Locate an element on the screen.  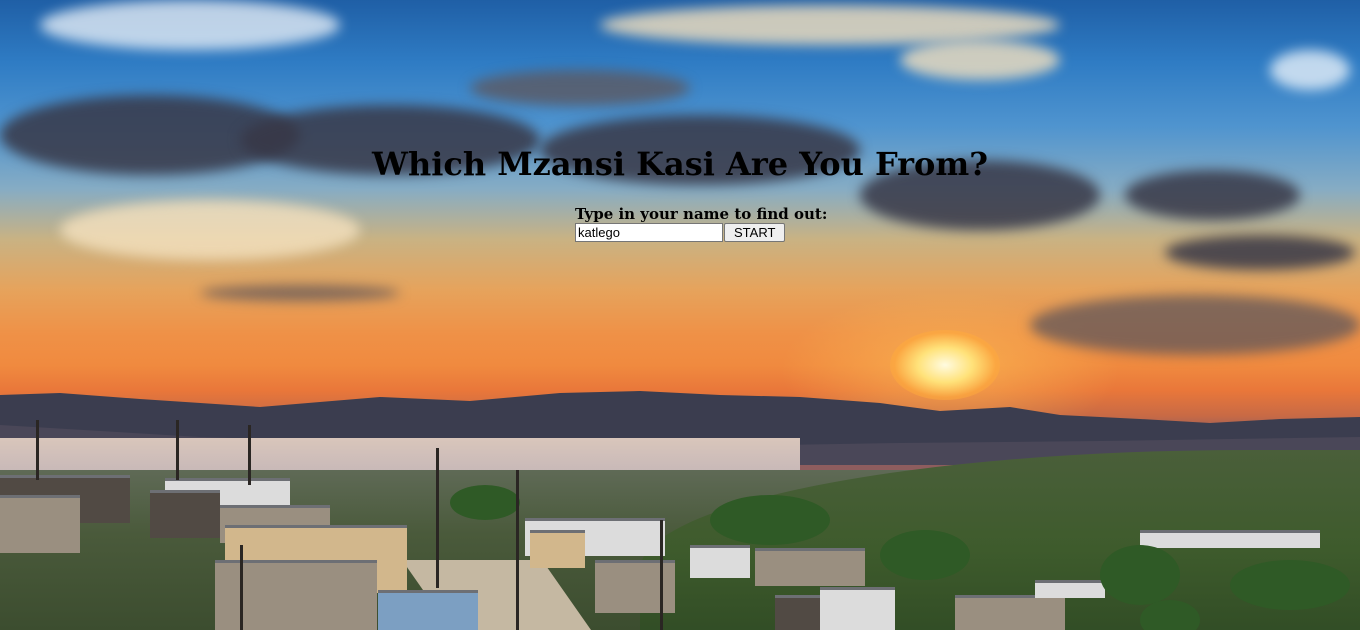
name-prompt-label: Type in your name to find out: is located at coordinates (701, 214).